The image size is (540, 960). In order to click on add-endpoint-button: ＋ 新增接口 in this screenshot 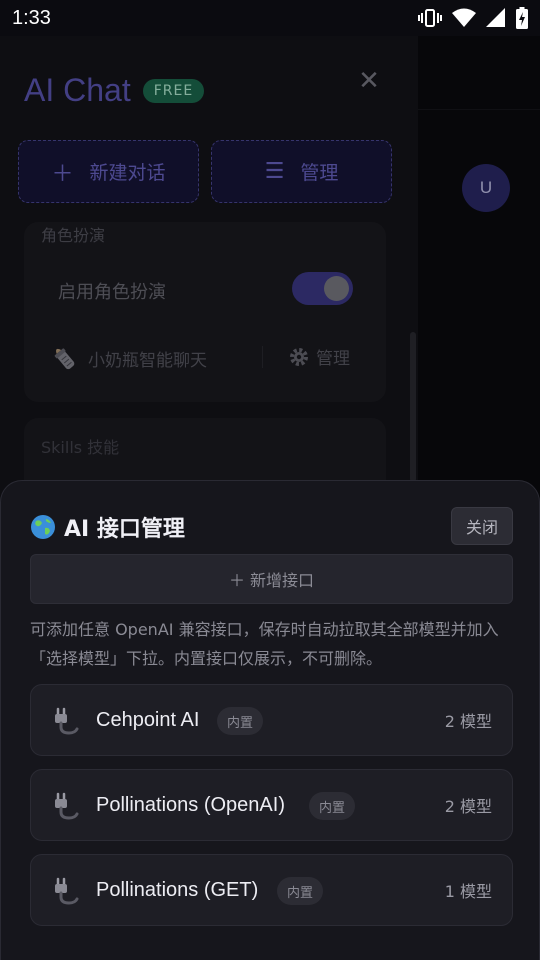, I will do `click(271, 579)`.